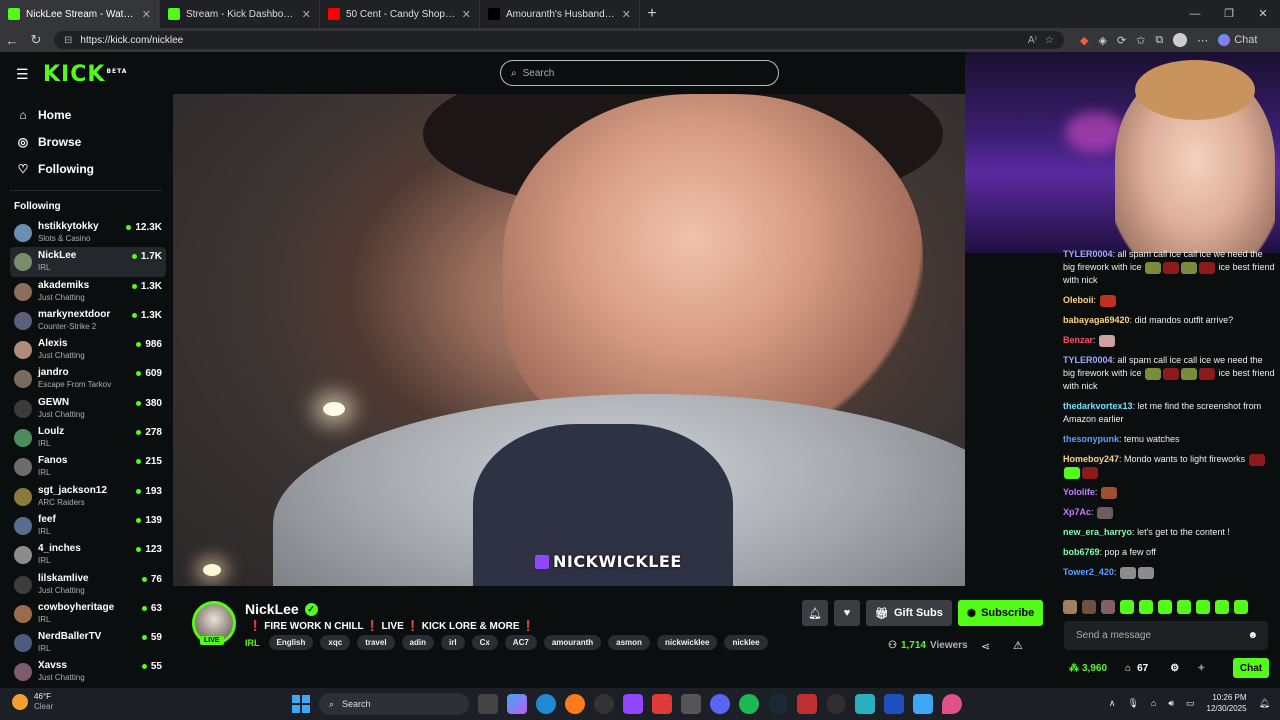 The height and width of the screenshot is (720, 1280). Describe the element at coordinates (1252, 635) in the screenshot. I see `emoji-picker-icon: ☻` at that location.